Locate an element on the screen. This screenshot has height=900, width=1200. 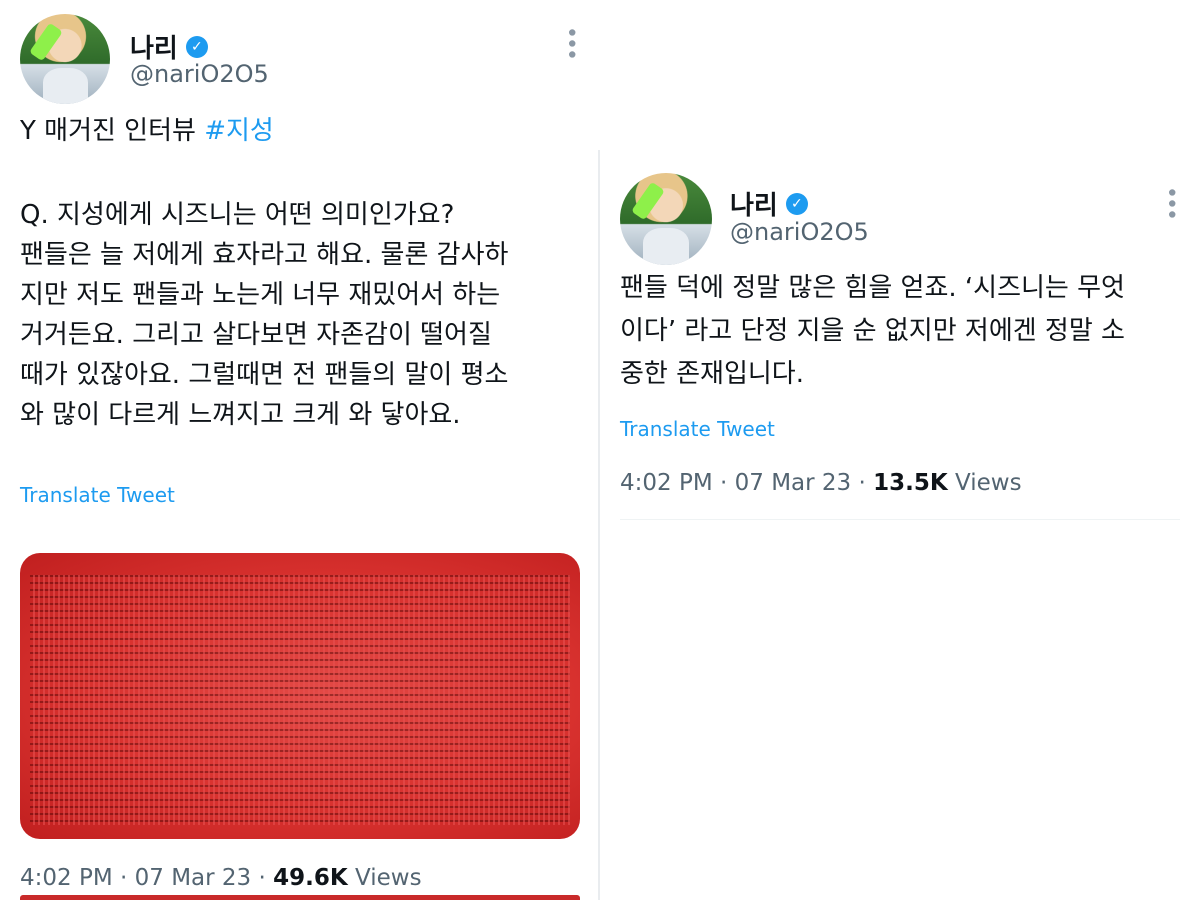
image-dot-texture is located at coordinates (300, 700).